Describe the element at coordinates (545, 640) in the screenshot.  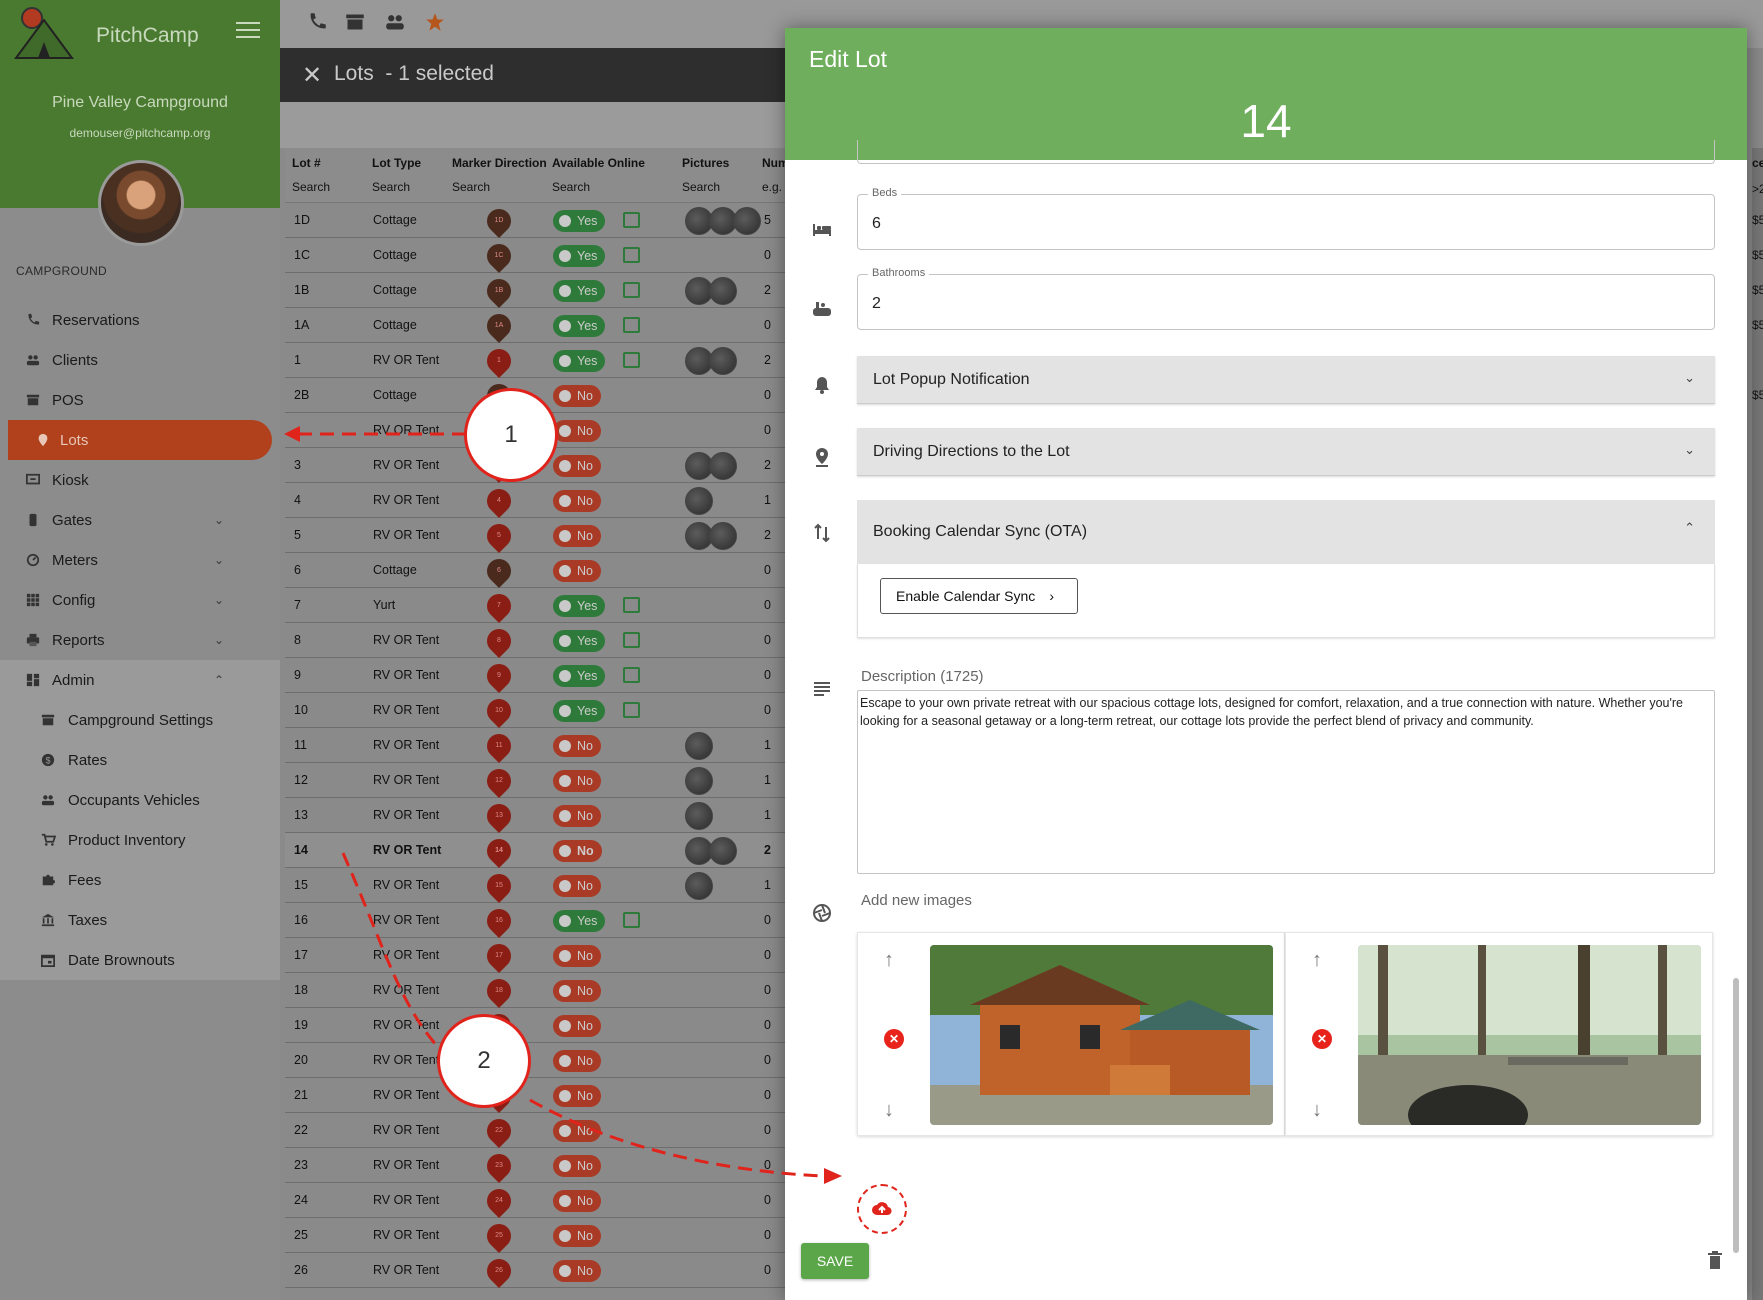
I see `table-row: 8 RV OR Tent 8 Yes 0` at that location.